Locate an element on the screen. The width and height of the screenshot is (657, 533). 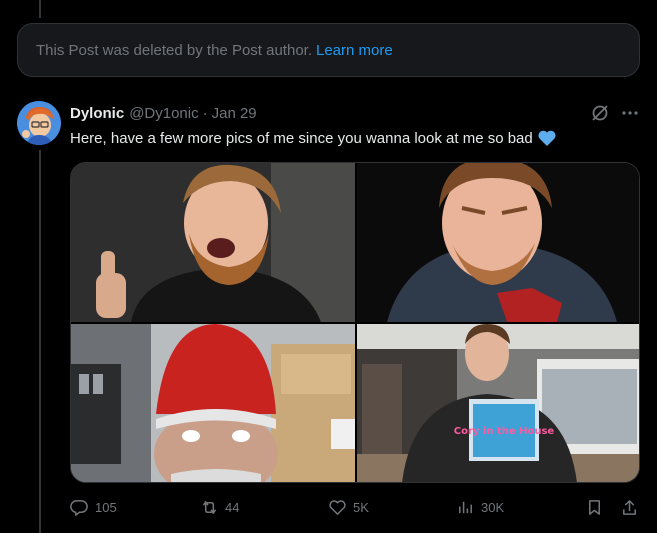
display-name: Dylonic is located at coordinates (97, 113).